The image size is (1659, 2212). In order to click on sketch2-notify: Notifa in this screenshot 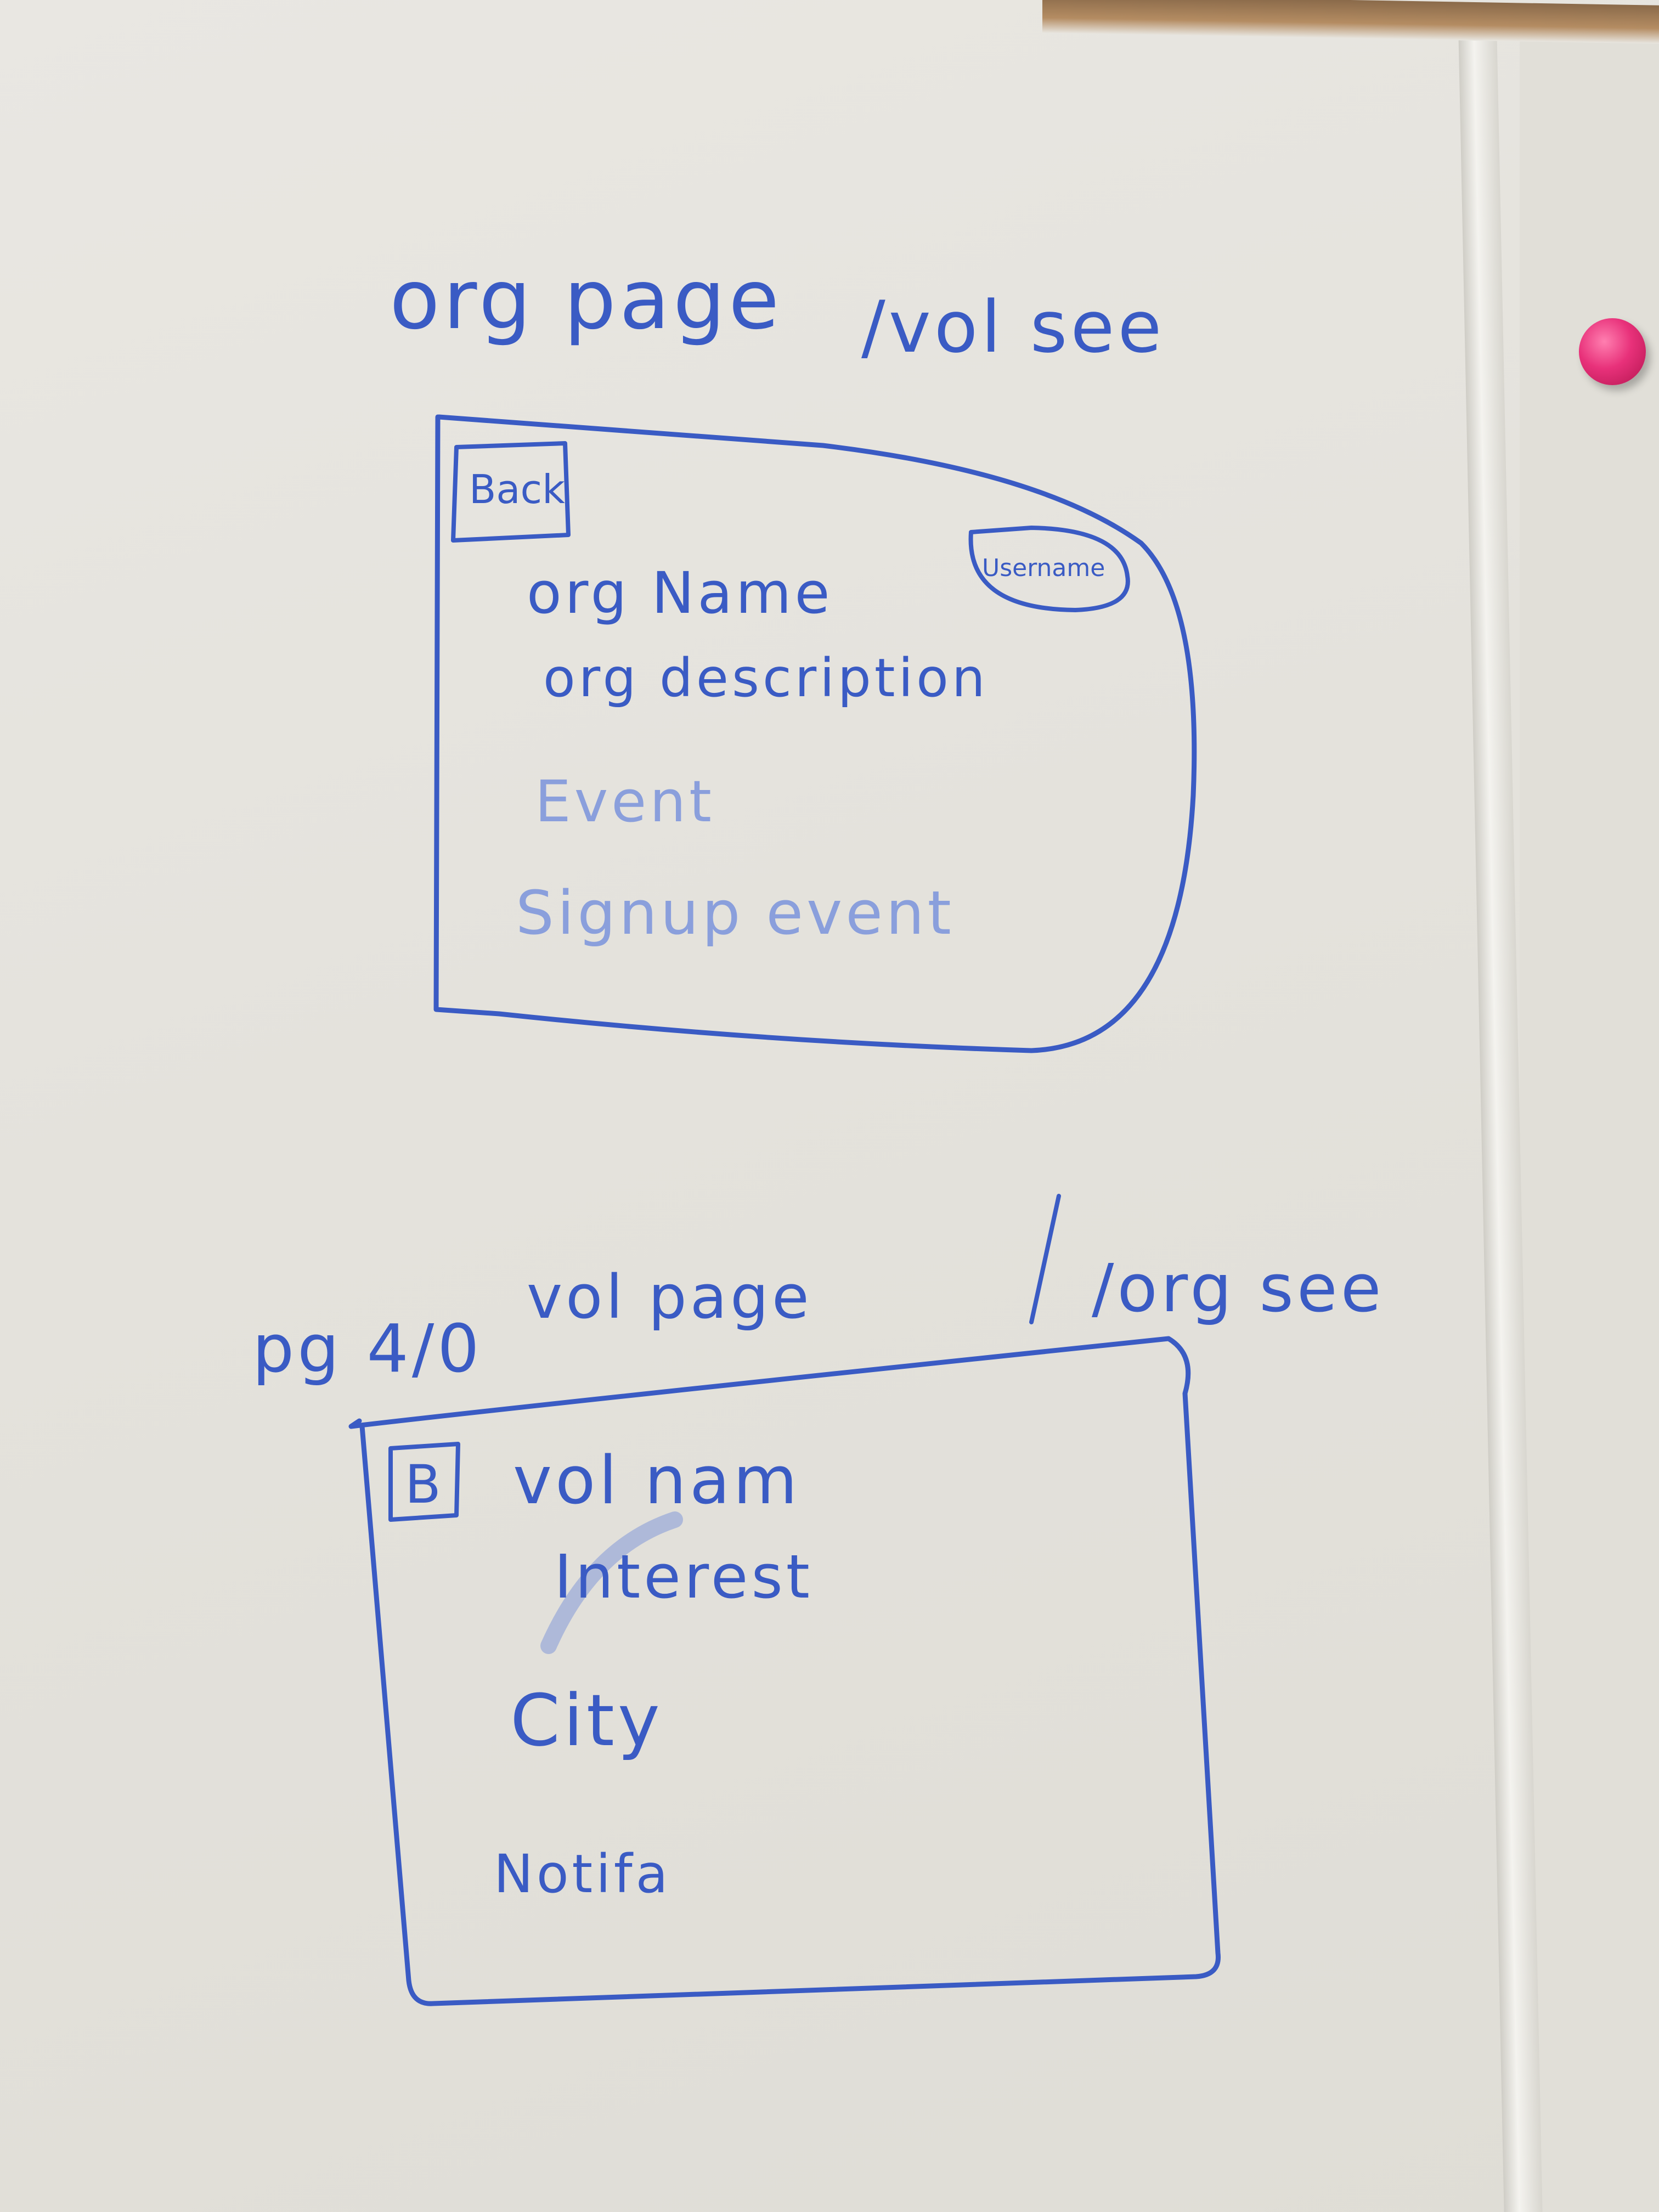, I will do `click(583, 1874)`.